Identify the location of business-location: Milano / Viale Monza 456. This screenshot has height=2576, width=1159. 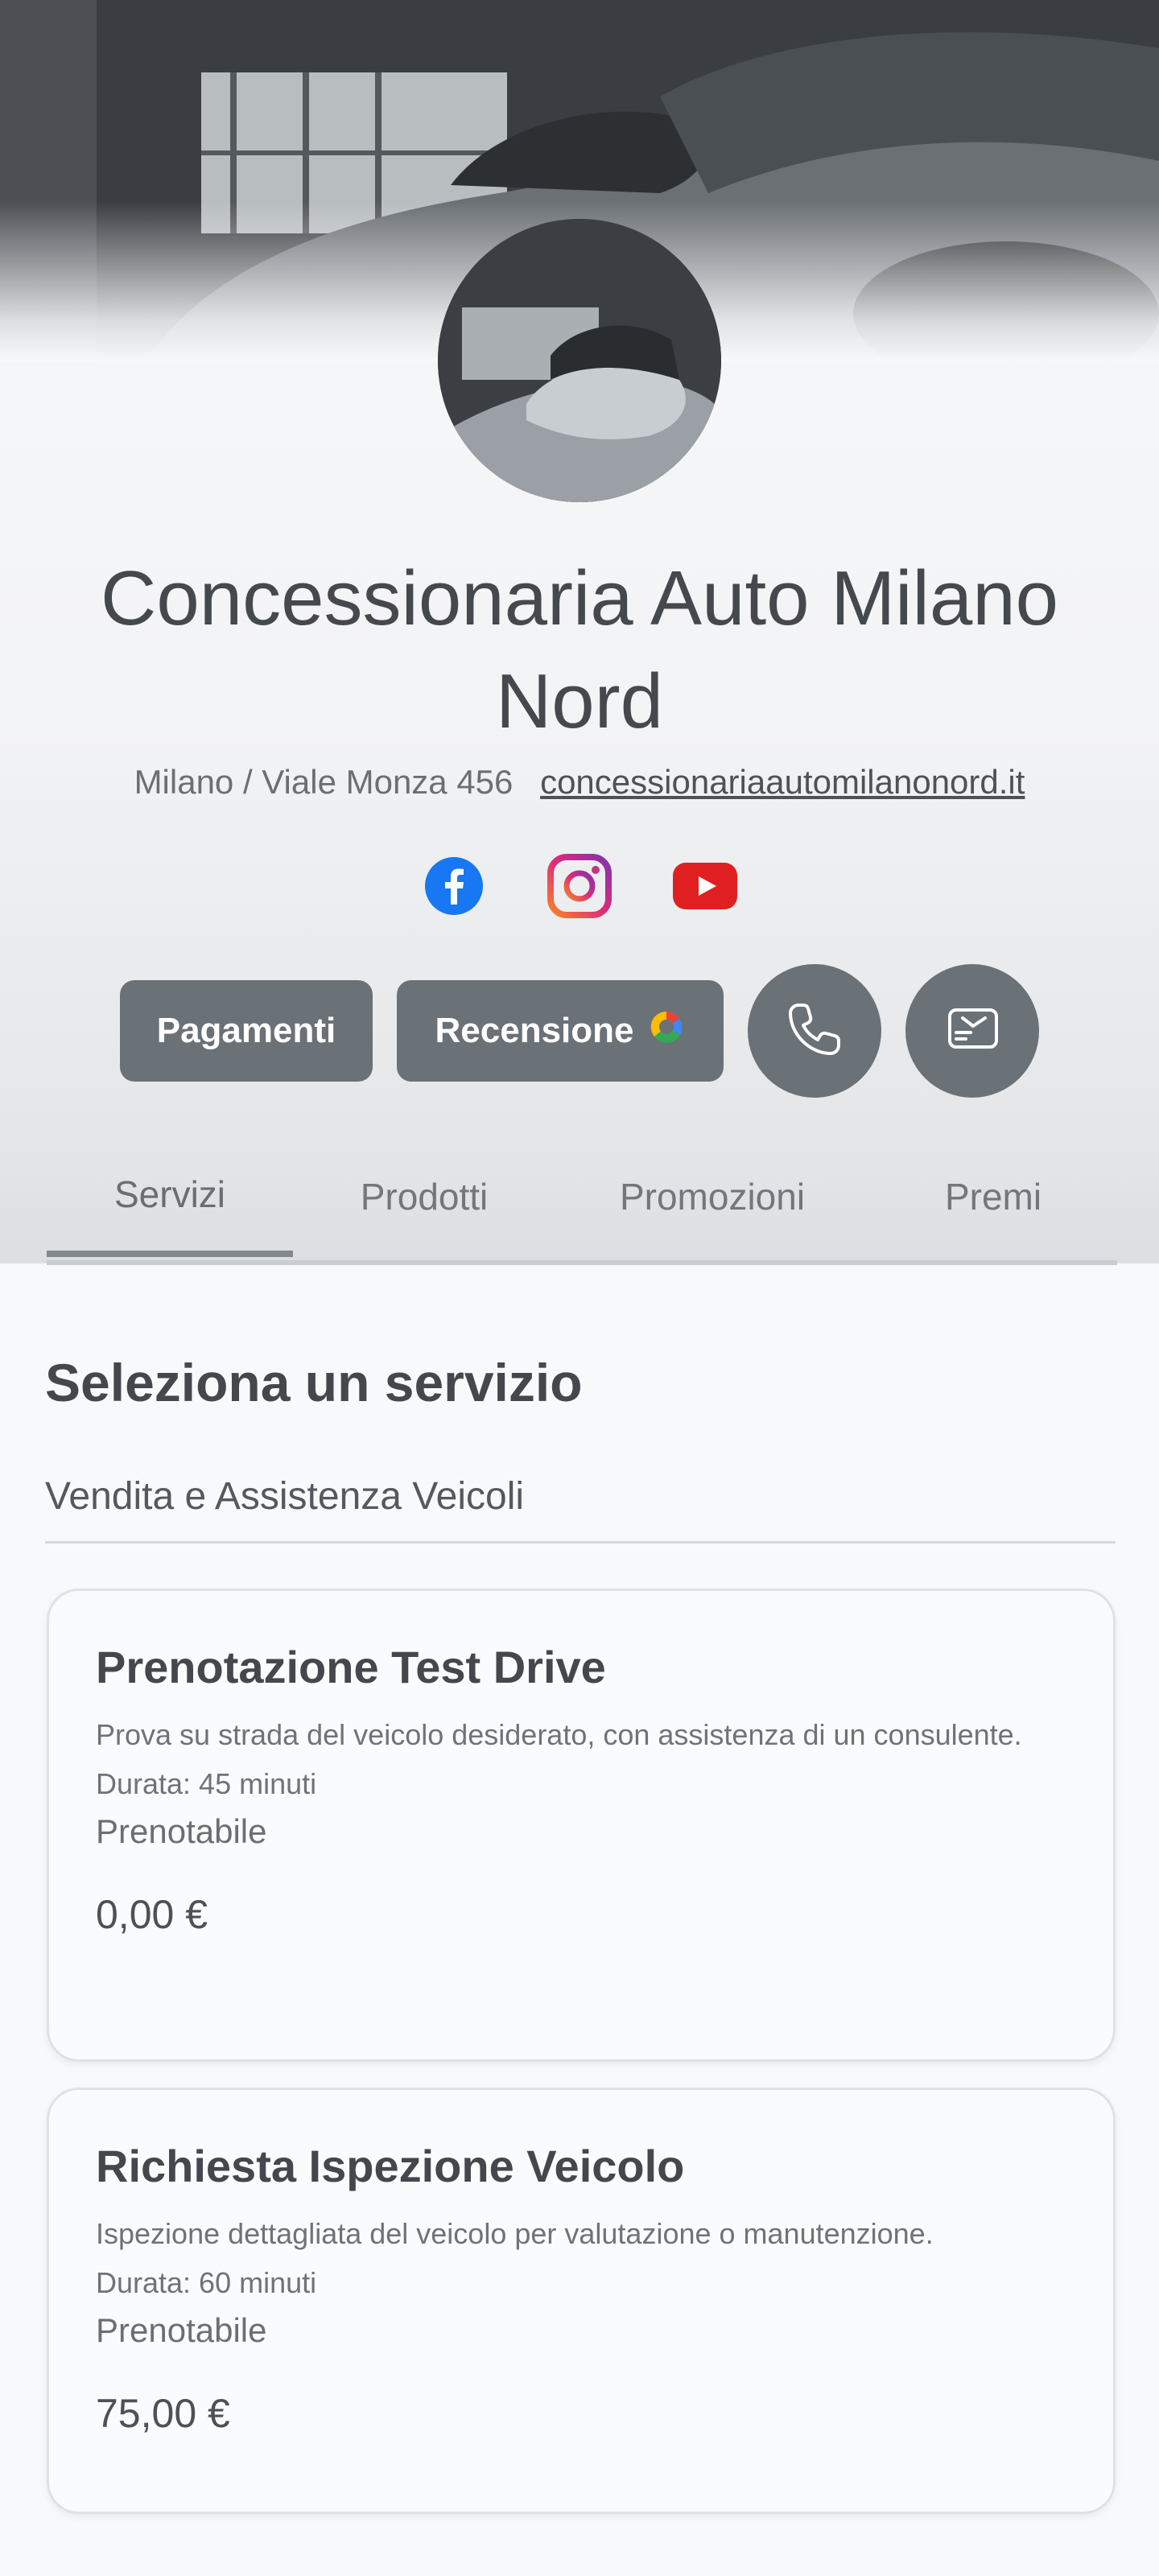
(324, 782).